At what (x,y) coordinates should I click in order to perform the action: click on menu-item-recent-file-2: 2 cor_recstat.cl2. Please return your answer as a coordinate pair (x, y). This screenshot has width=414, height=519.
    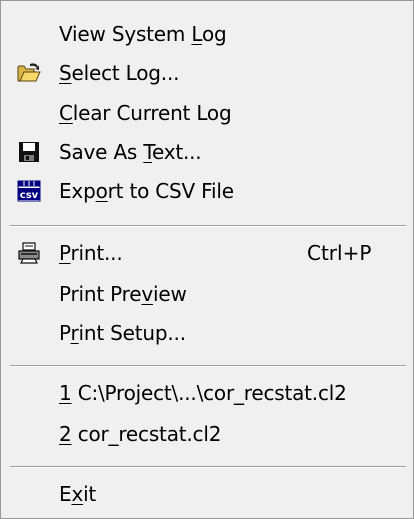
    Looking at the image, I should click on (206, 434).